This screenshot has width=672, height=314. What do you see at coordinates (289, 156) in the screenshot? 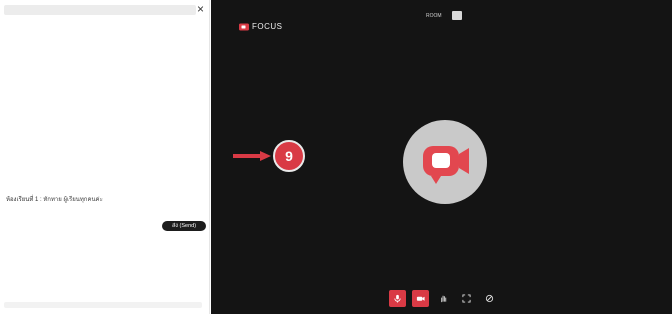
I see `step-number-badge: 9` at bounding box center [289, 156].